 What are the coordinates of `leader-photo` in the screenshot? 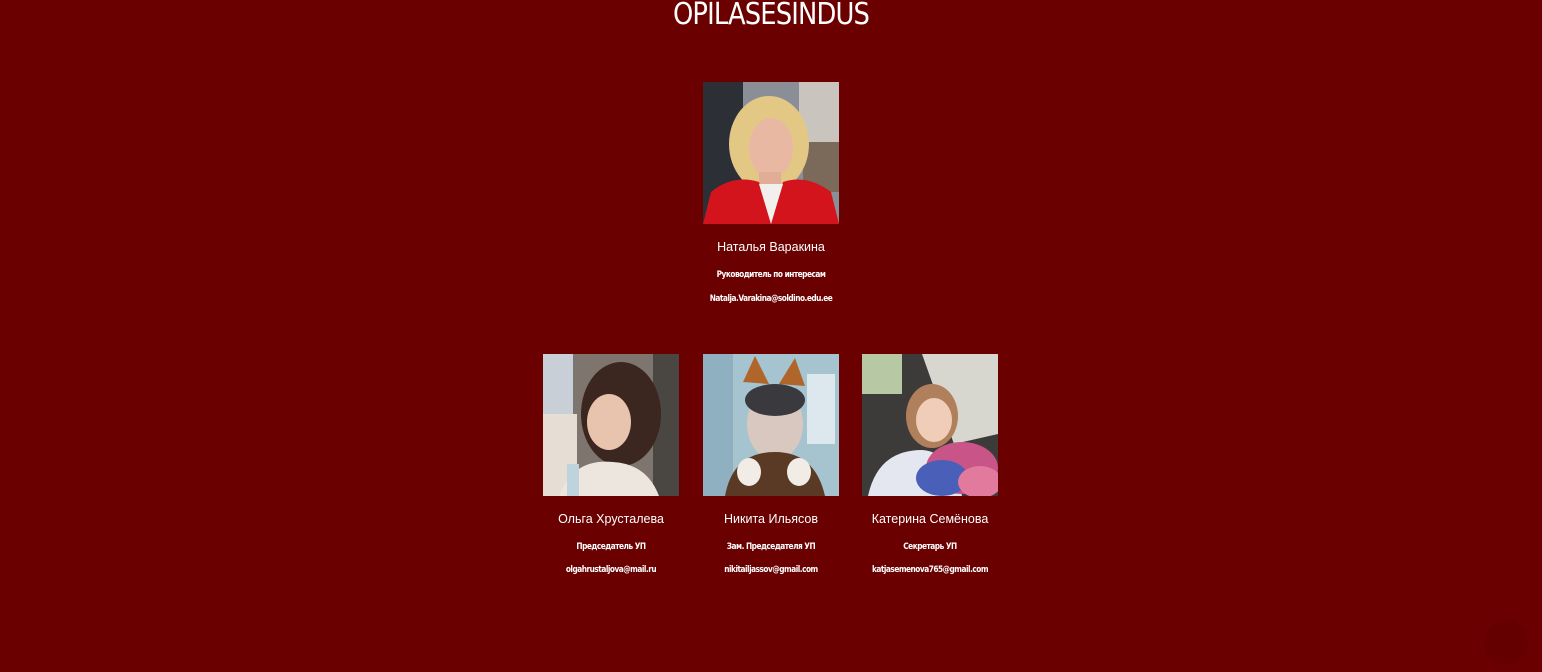 It's located at (771, 153).